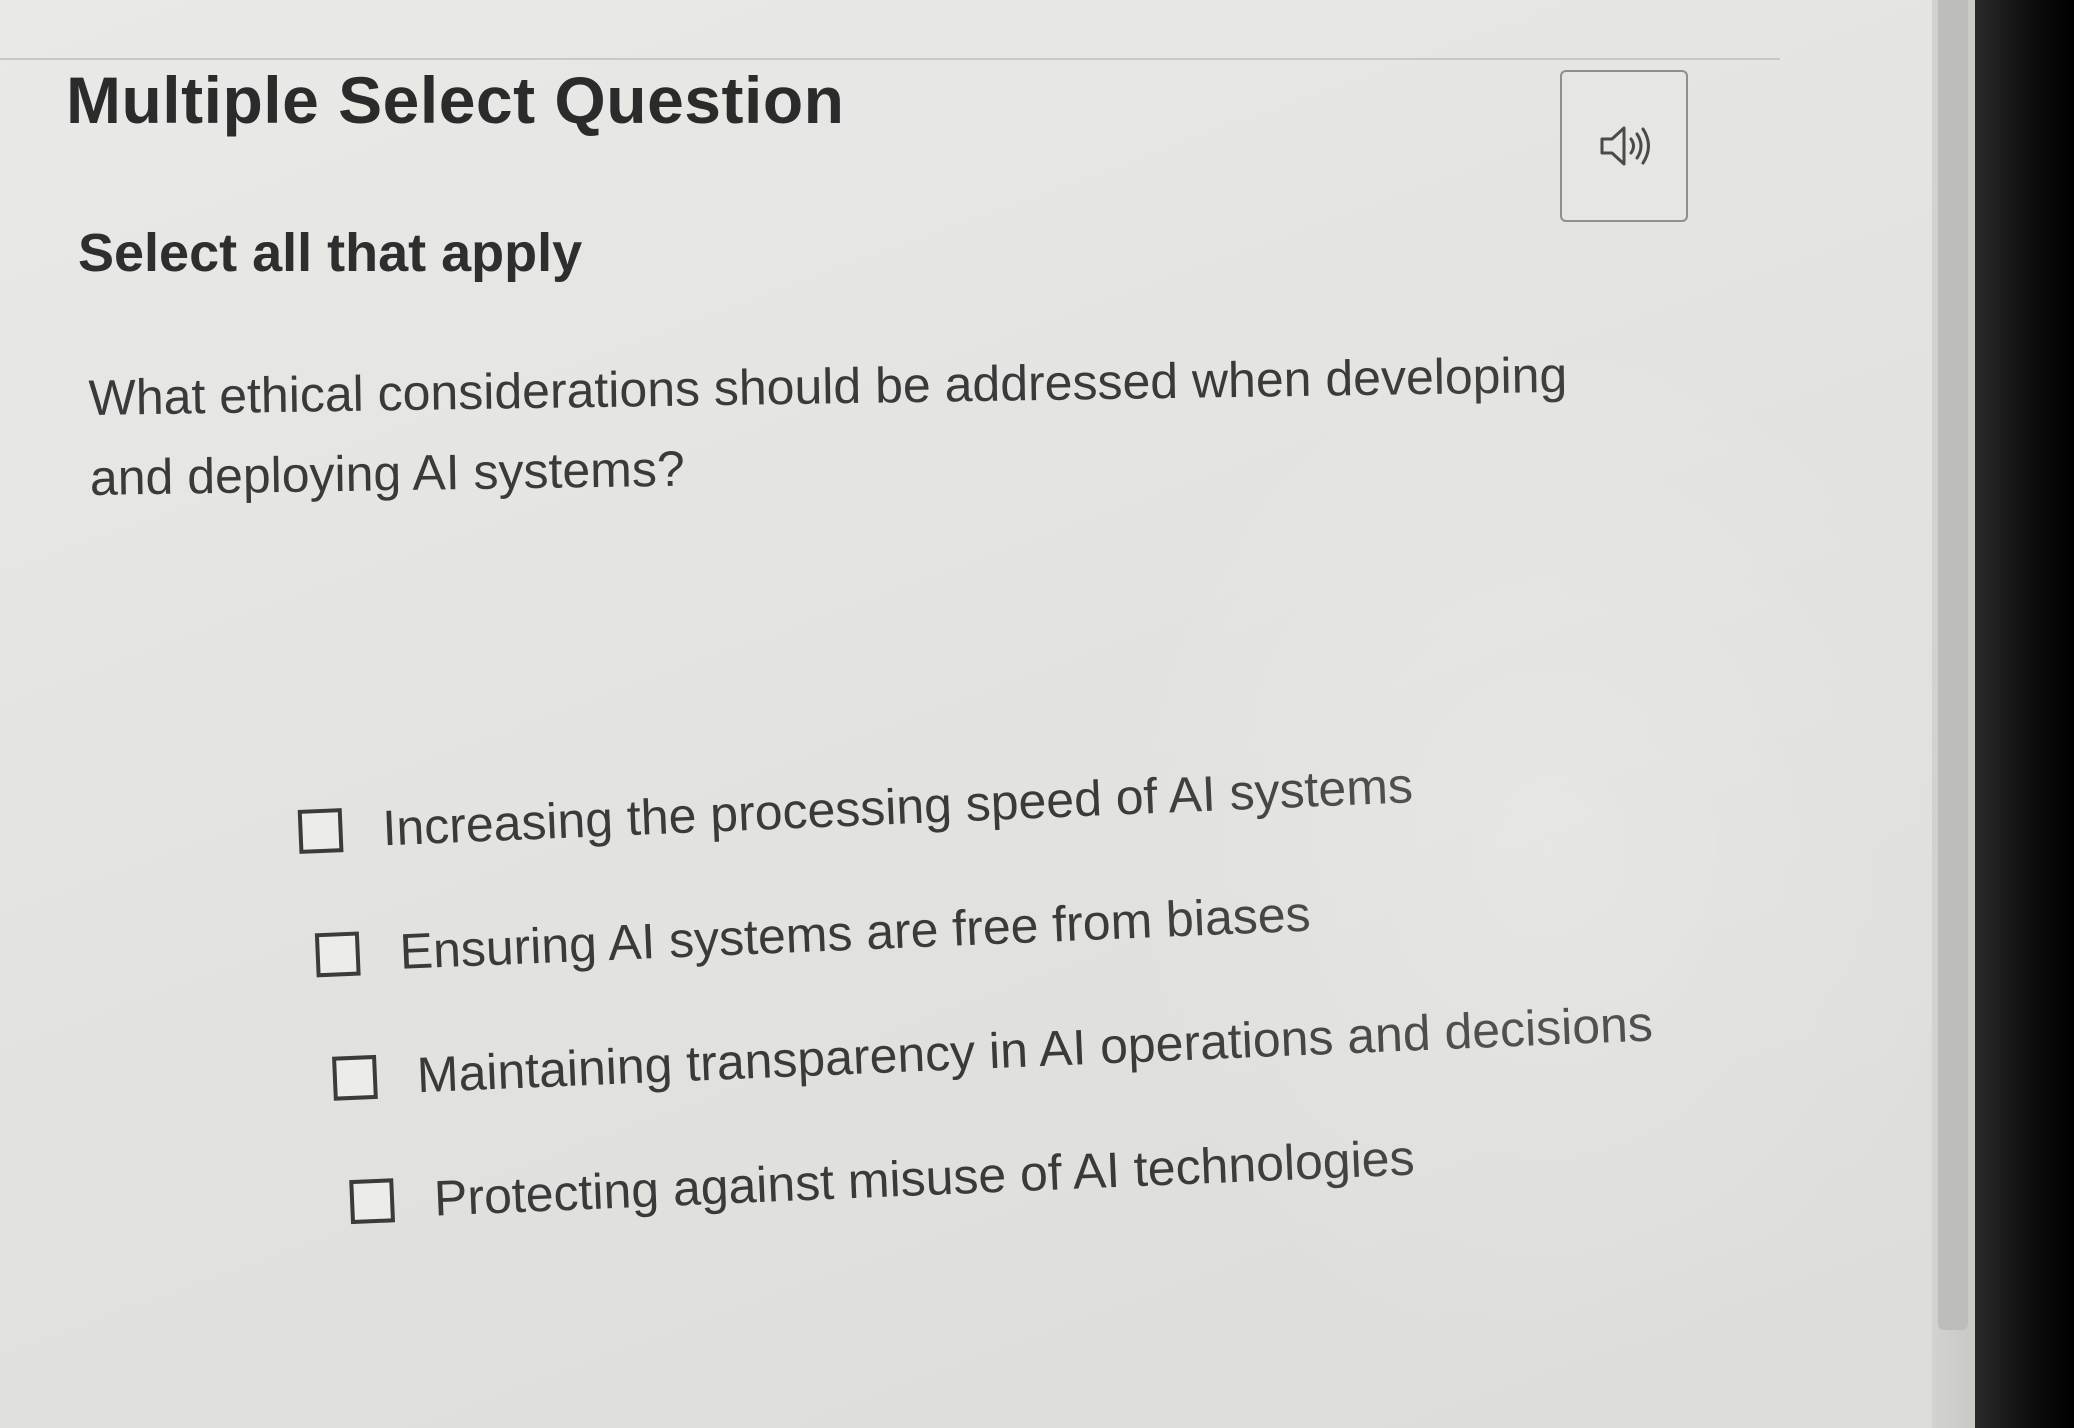 This screenshot has height=1428, width=2074. I want to click on scrollbar-thumb, so click(1953, 665).